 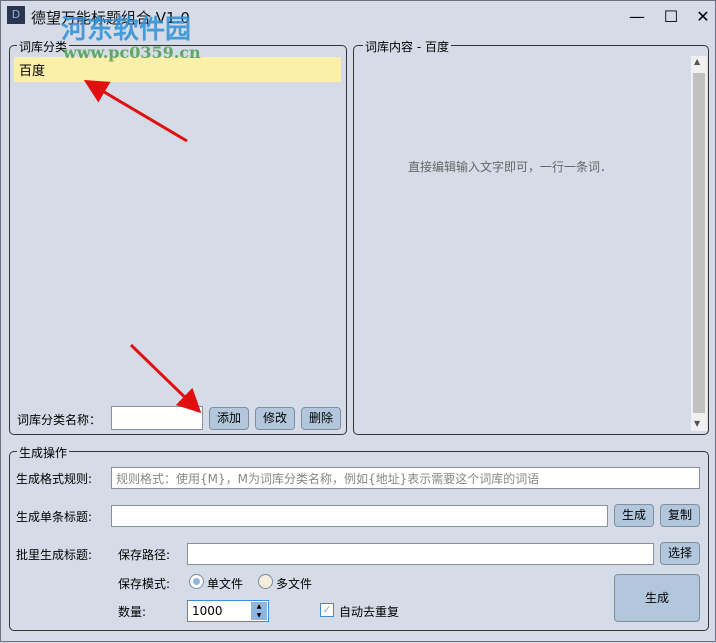 What do you see at coordinates (165, 378) in the screenshot?
I see `arrow-to-add` at bounding box center [165, 378].